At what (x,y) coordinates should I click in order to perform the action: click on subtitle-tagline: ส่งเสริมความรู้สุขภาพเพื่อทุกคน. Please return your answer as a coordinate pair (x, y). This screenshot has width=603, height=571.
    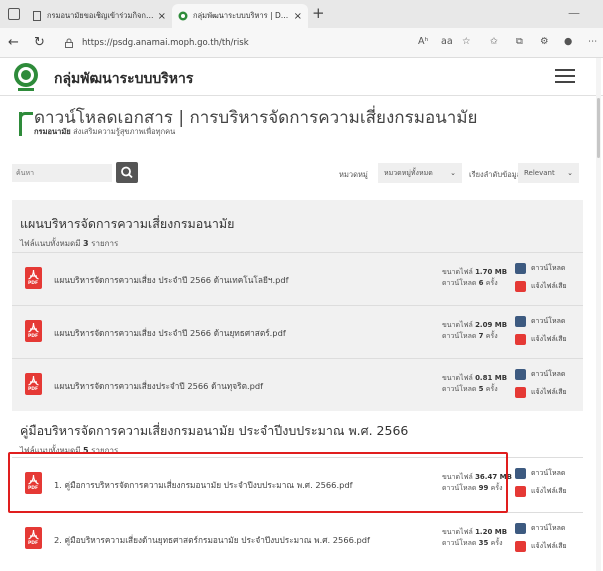
    Looking at the image, I should click on (124, 131).